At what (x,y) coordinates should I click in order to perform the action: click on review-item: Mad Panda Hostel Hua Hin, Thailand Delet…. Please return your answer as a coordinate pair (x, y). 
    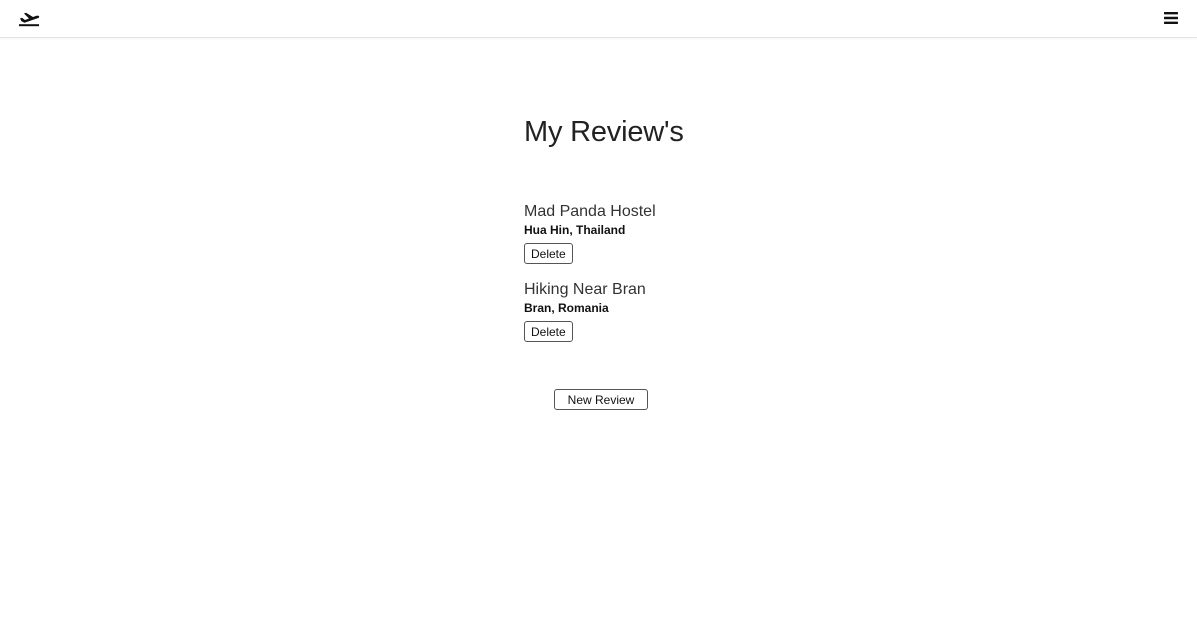
    Looking at the image, I should click on (674, 233).